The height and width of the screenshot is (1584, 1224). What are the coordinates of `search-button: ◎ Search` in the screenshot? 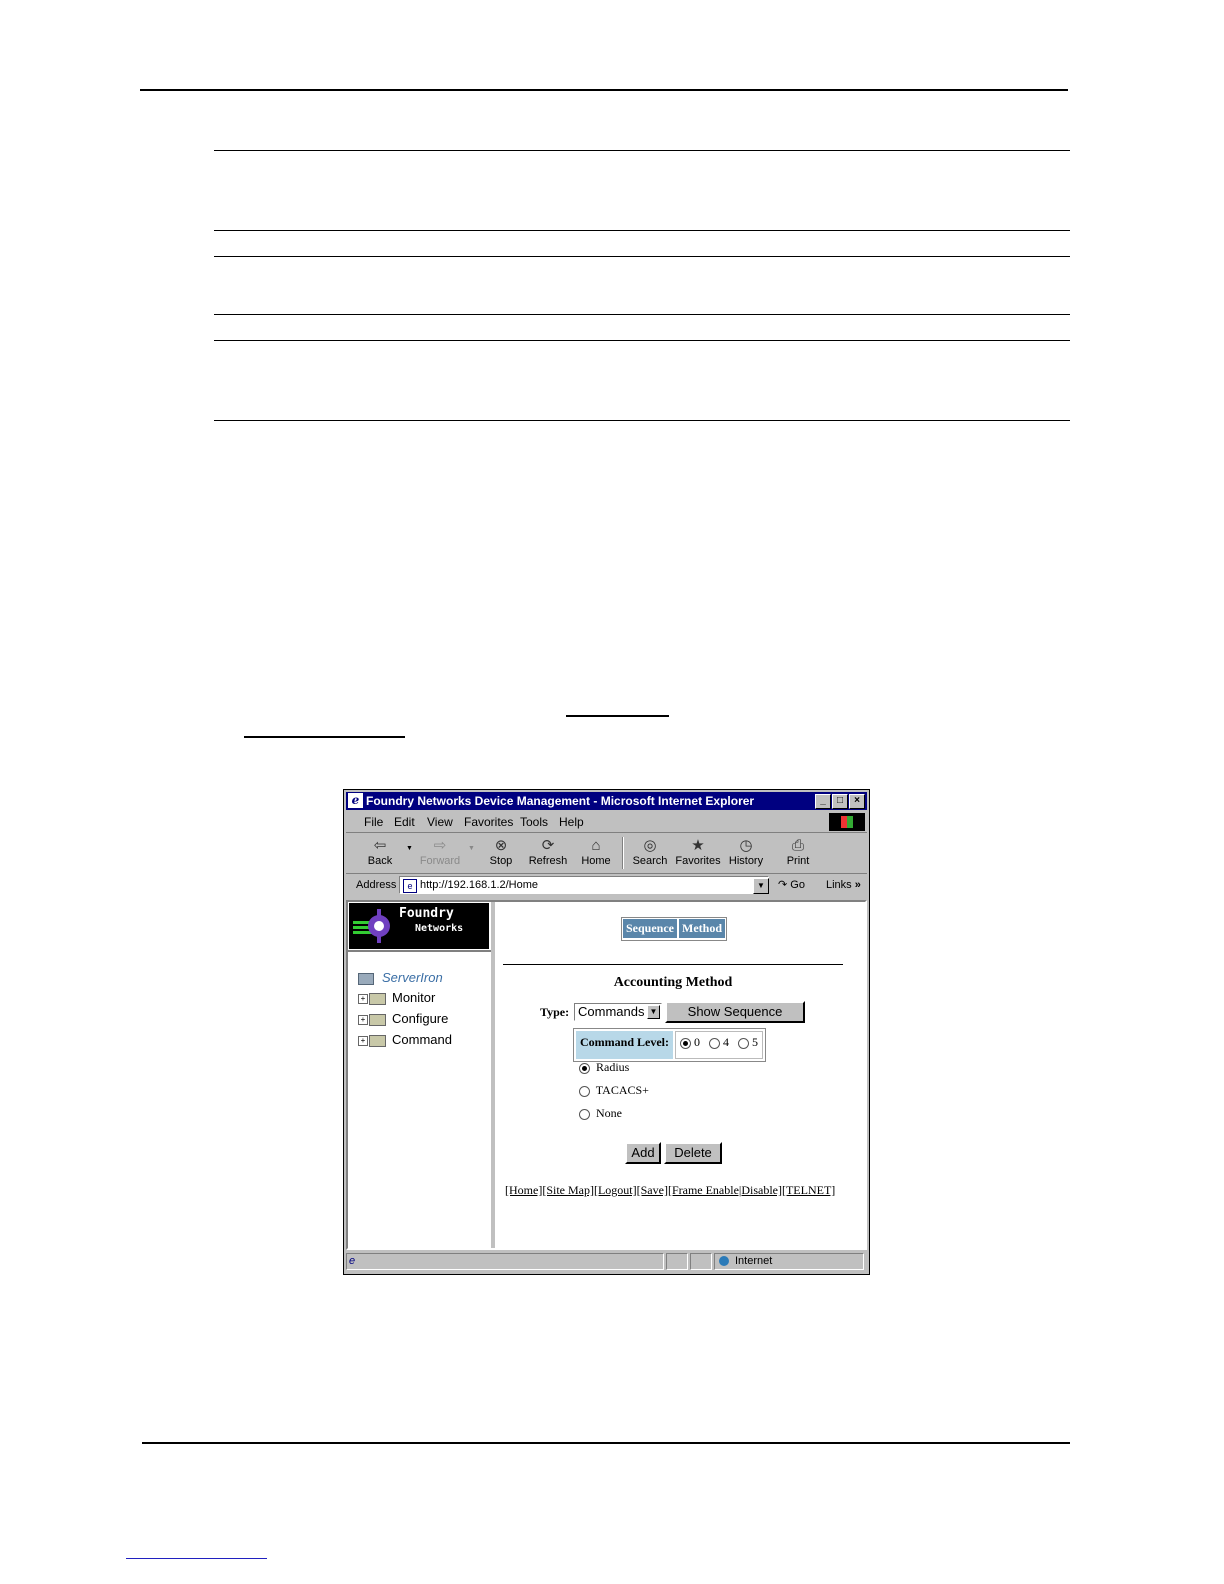 It's located at (650, 853).